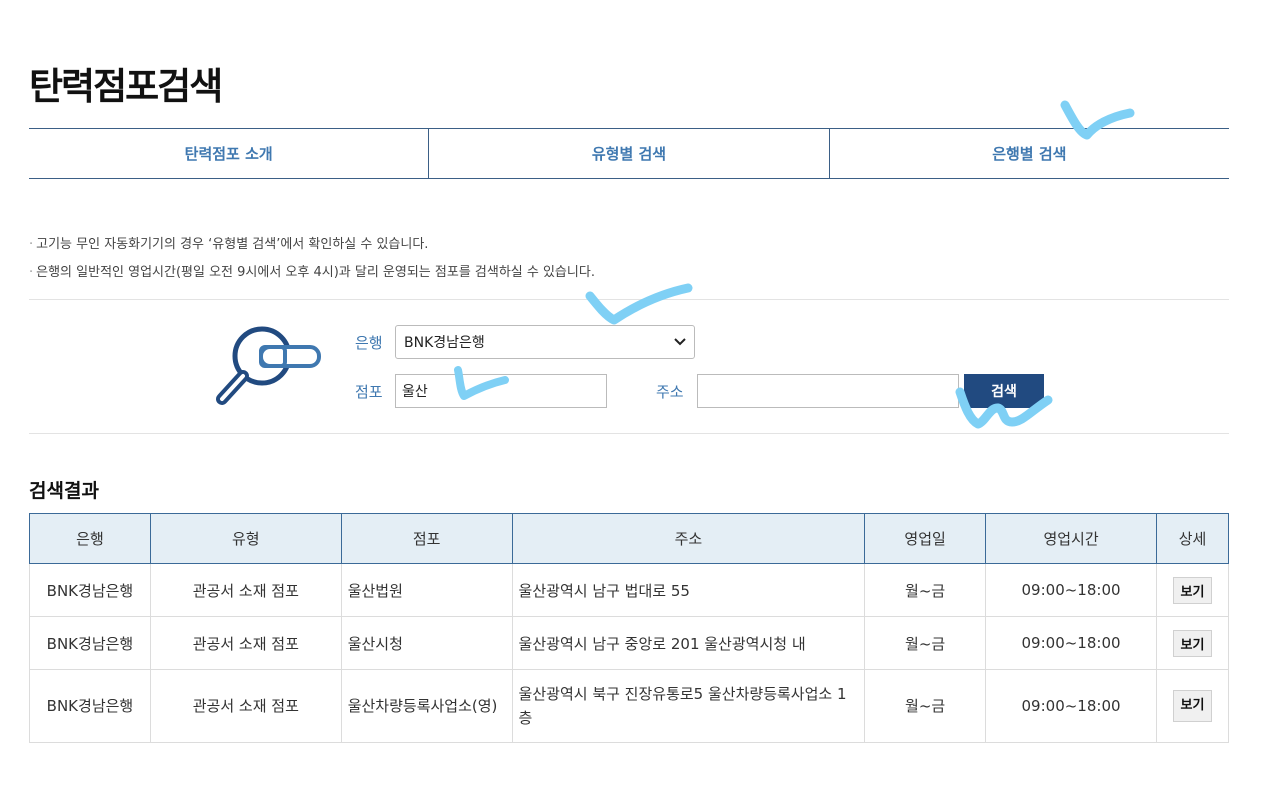  I want to click on column-header: 유형, so click(245, 538).